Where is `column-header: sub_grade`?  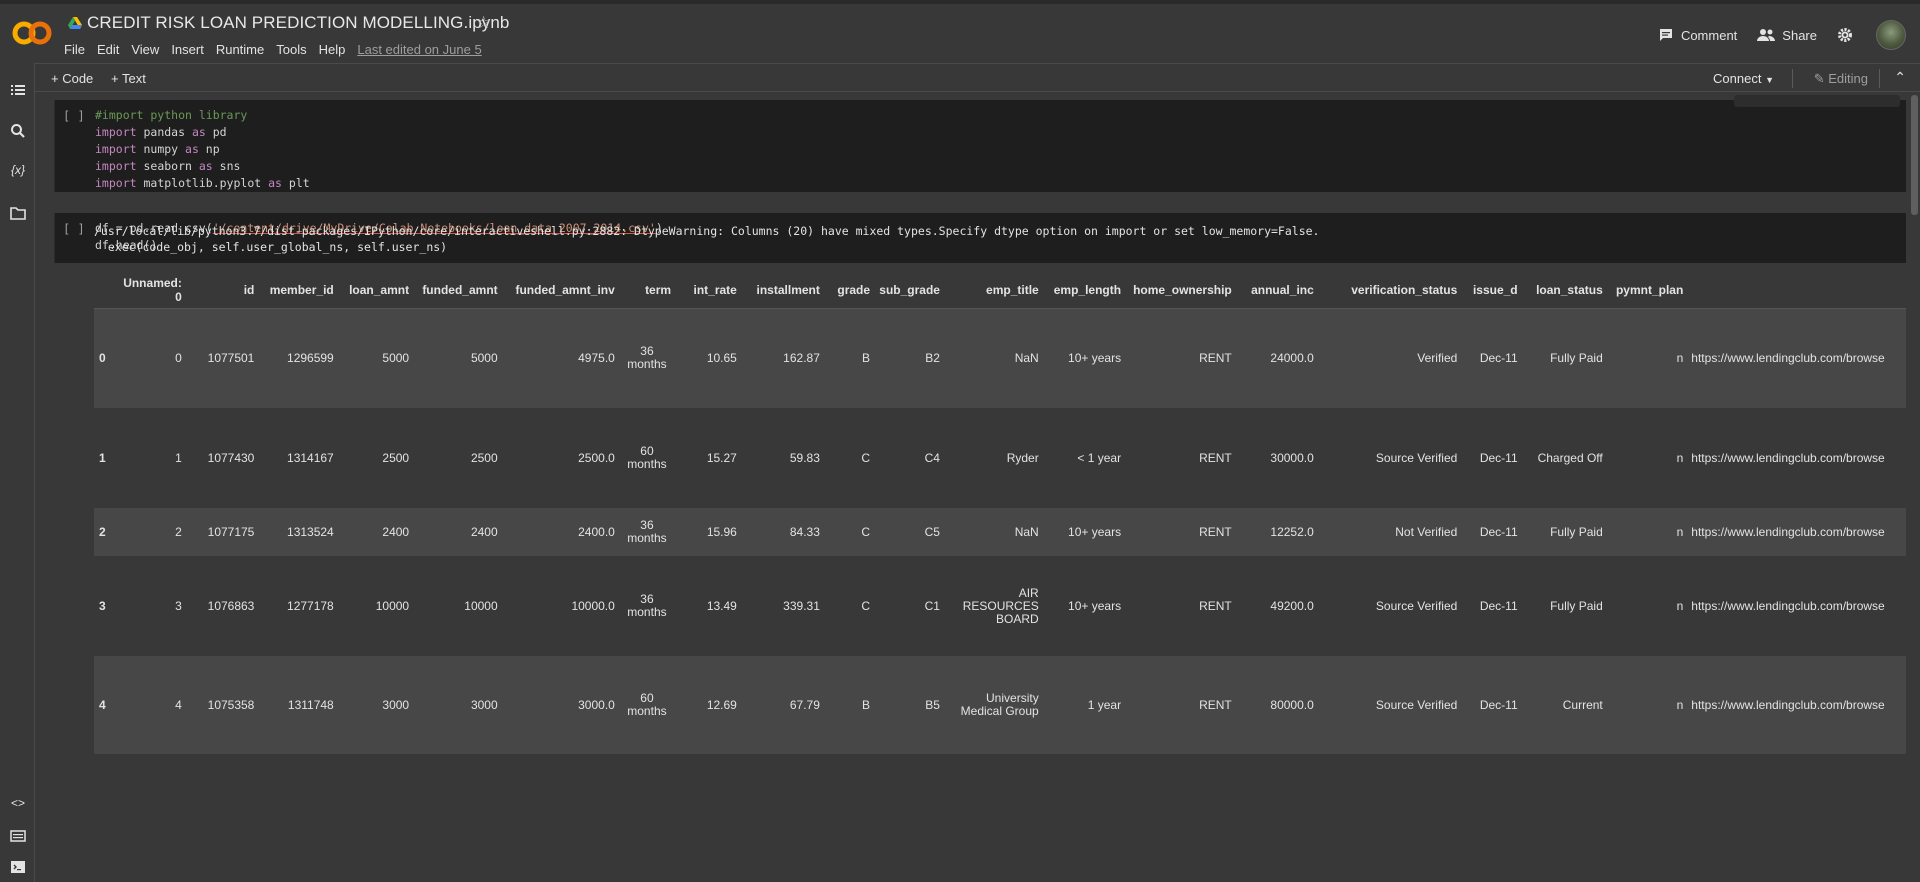 column-header: sub_grade is located at coordinates (909, 290).